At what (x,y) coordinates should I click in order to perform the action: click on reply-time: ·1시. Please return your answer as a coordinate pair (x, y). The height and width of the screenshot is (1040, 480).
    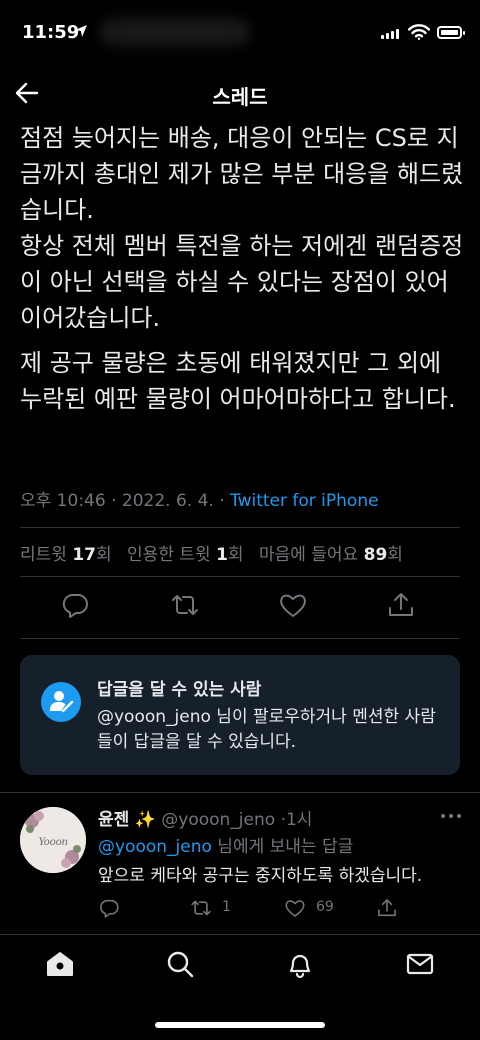
    Looking at the image, I should click on (296, 820).